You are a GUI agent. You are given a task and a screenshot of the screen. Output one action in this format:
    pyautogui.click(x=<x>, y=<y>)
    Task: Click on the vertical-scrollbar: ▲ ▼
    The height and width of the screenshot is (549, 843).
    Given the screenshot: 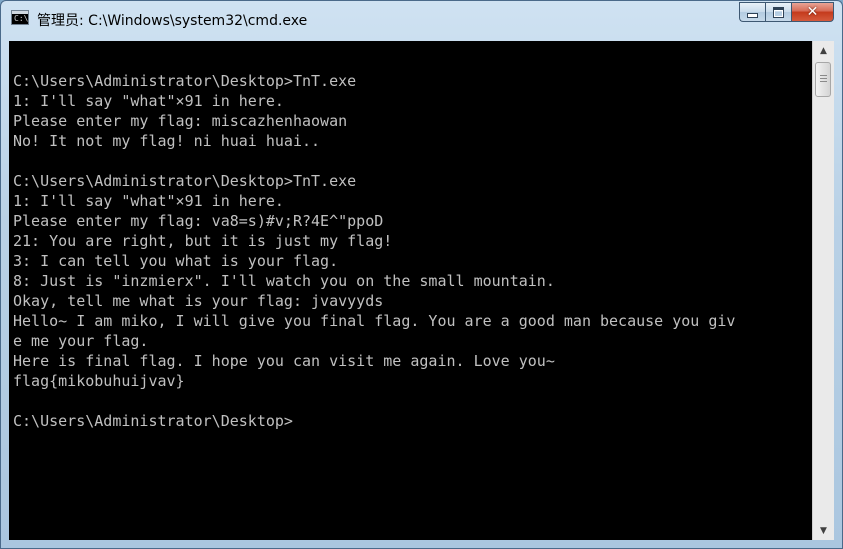 What is the action you would take?
    pyautogui.click(x=823, y=290)
    